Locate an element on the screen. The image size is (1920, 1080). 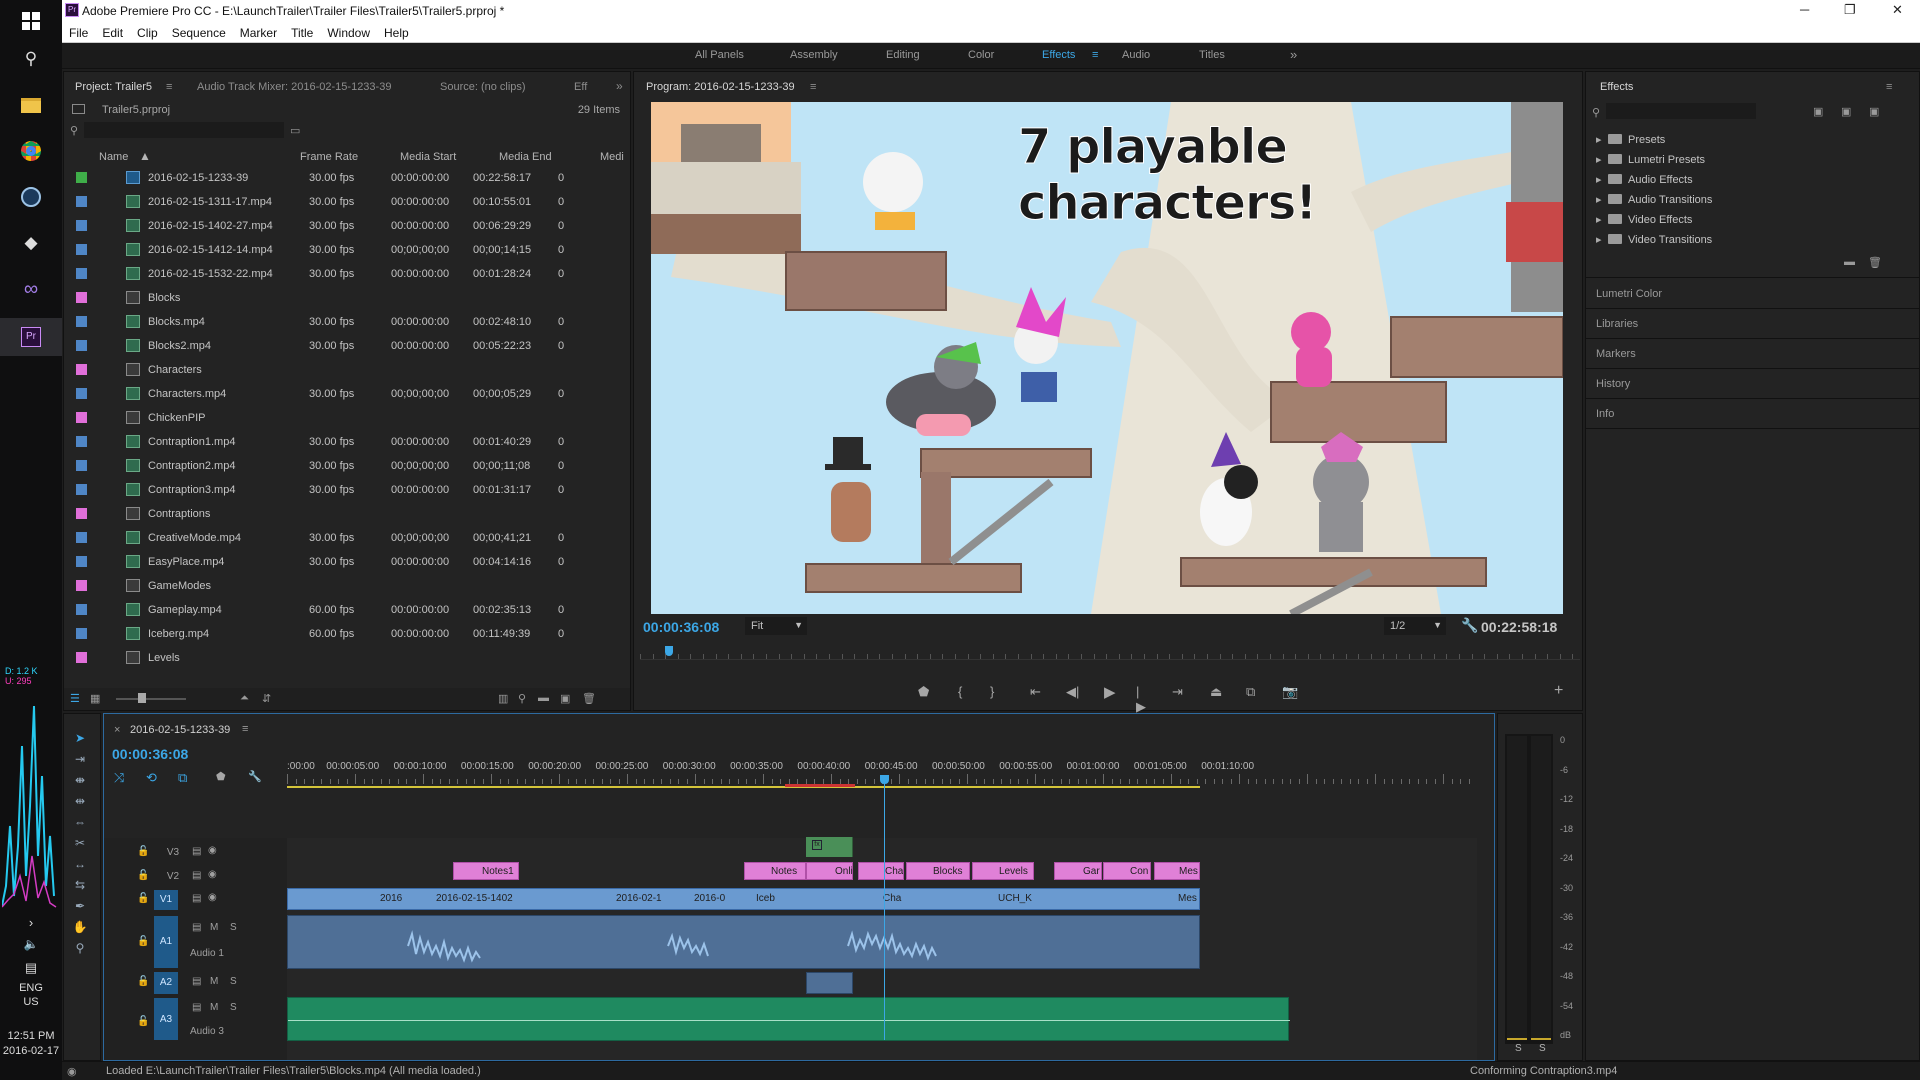
icon-view-icon: ▦ is located at coordinates (95, 698).